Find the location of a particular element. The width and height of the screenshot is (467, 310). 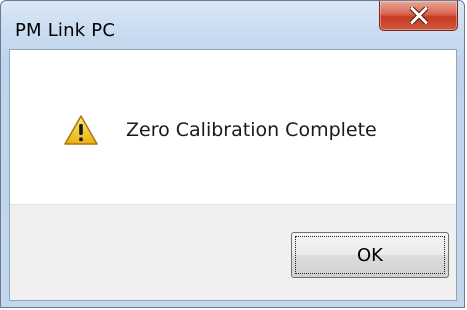

warning-icon is located at coordinates (81, 130).